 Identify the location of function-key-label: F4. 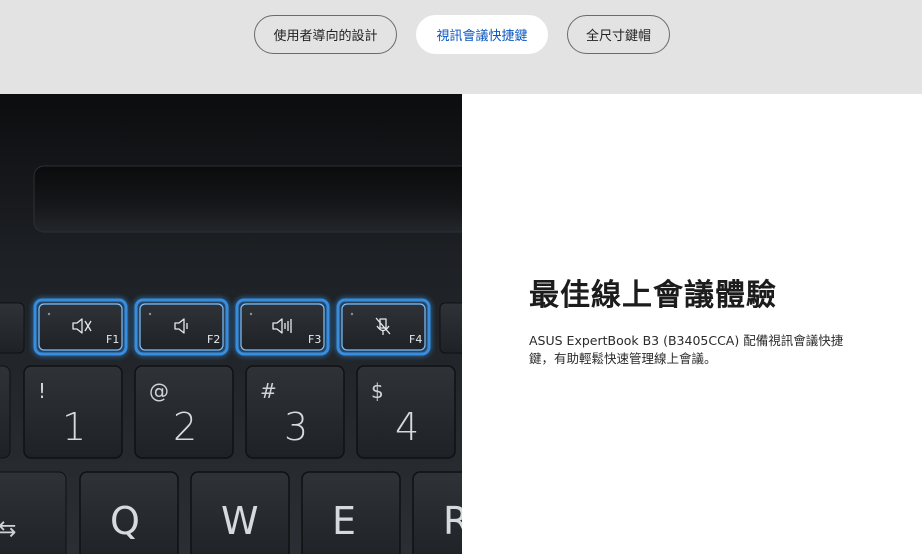
(415, 339).